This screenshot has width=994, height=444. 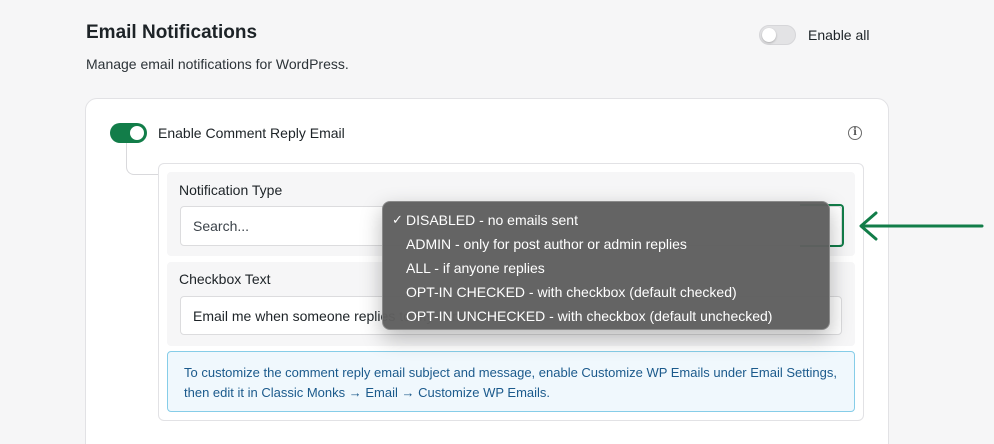 What do you see at coordinates (606, 270) in the screenshot?
I see `dropdown-option-all: ALL - if anyone replies` at bounding box center [606, 270].